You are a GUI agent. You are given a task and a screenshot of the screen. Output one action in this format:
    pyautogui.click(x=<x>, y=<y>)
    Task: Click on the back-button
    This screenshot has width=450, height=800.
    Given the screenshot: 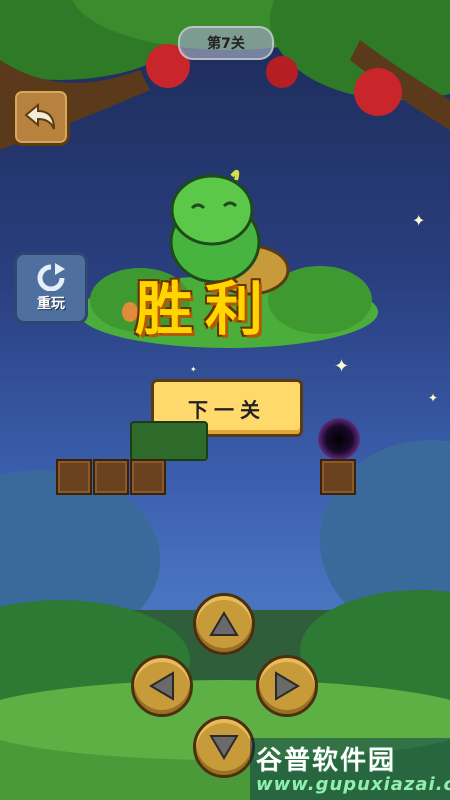 What is the action you would take?
    pyautogui.click(x=41, y=117)
    